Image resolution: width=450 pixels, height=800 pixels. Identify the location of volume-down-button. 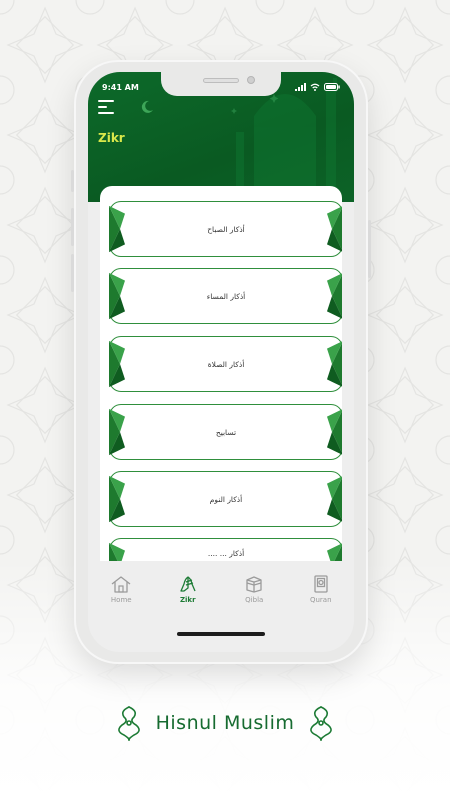
(72, 273).